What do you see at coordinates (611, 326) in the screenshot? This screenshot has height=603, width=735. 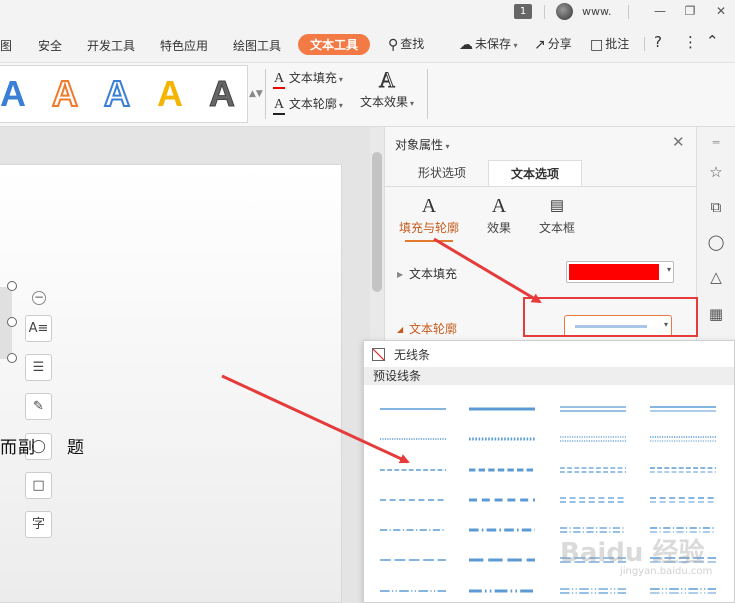 I see `outline-preview-line` at bounding box center [611, 326].